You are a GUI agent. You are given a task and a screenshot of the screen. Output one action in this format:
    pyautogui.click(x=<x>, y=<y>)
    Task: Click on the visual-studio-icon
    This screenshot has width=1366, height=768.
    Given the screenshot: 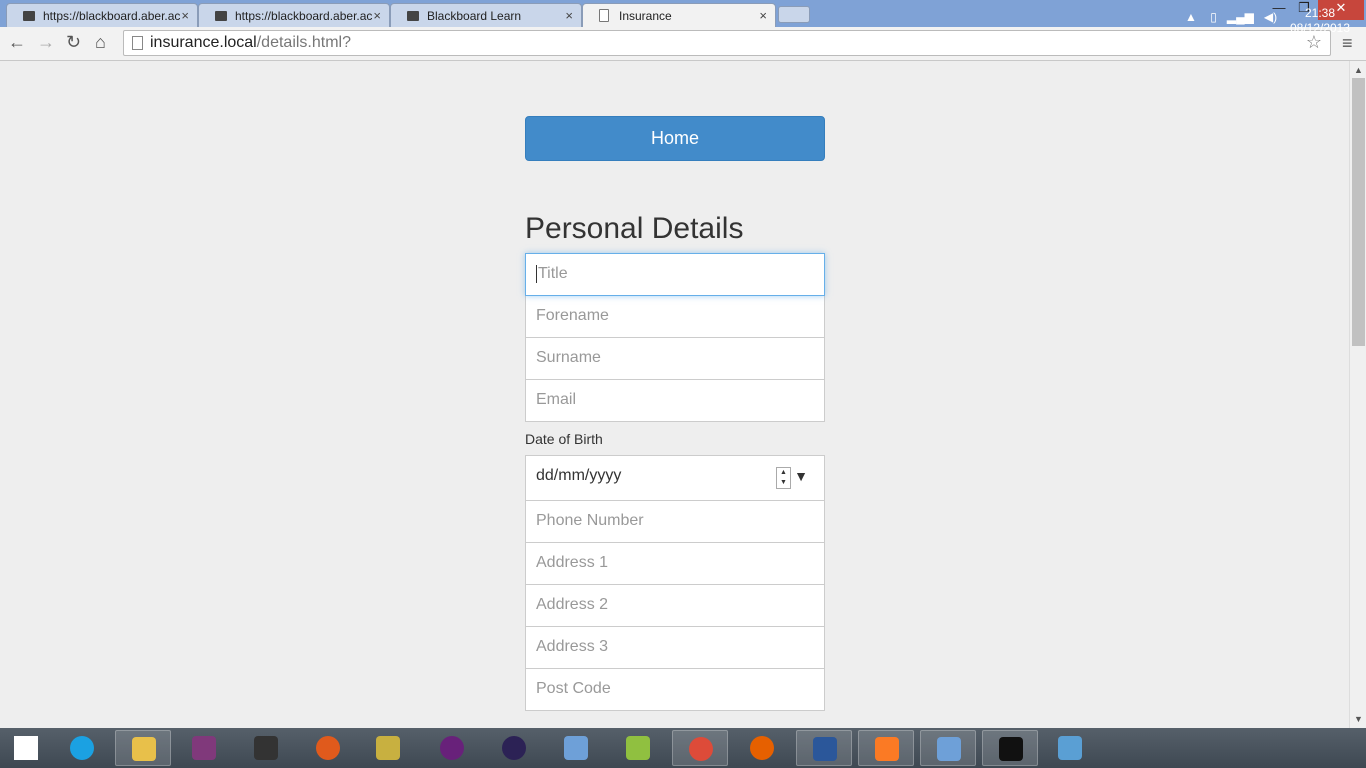 What is the action you would take?
    pyautogui.click(x=452, y=748)
    